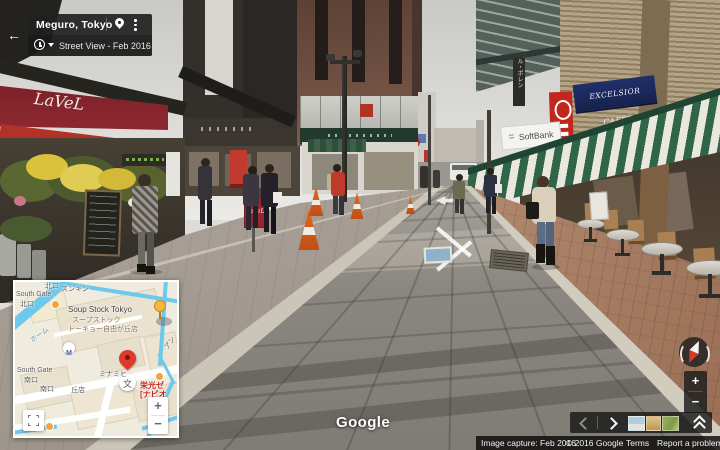 This screenshot has width=720, height=450. Describe the element at coordinates (695, 402) in the screenshot. I see `zoom-out-button: −` at that location.